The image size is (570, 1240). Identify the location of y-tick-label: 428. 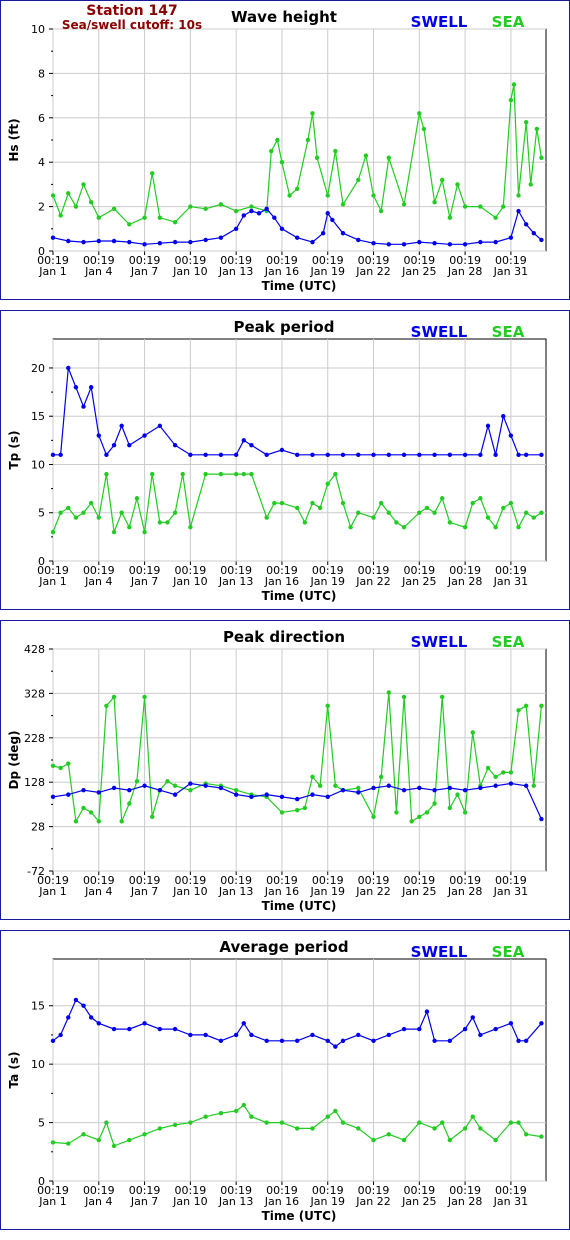
(34, 649).